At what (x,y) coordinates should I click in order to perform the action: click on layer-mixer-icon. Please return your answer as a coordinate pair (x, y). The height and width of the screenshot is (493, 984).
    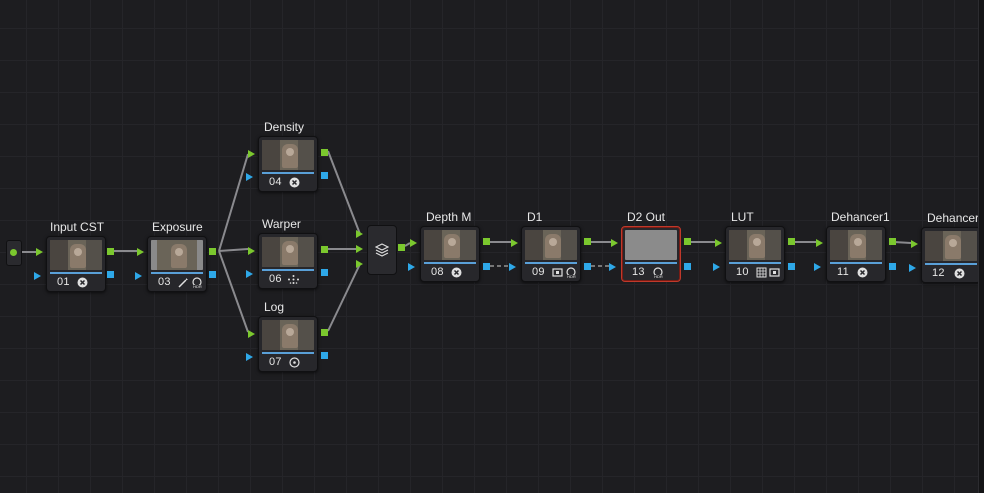
    Looking at the image, I should click on (382, 250).